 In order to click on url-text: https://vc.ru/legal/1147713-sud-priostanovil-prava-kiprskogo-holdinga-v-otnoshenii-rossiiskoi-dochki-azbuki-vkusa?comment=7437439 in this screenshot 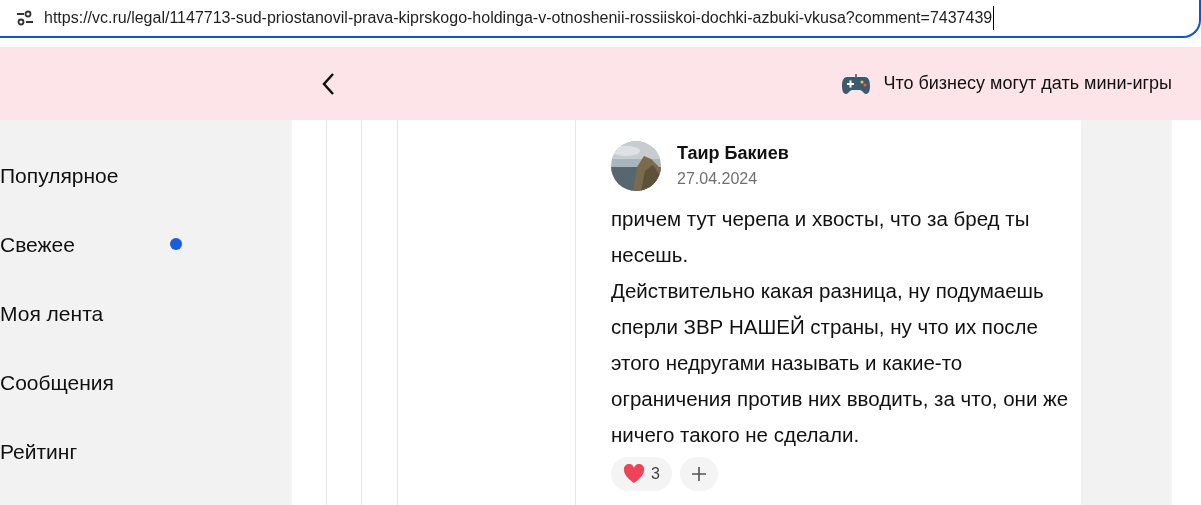, I will do `click(519, 18)`.